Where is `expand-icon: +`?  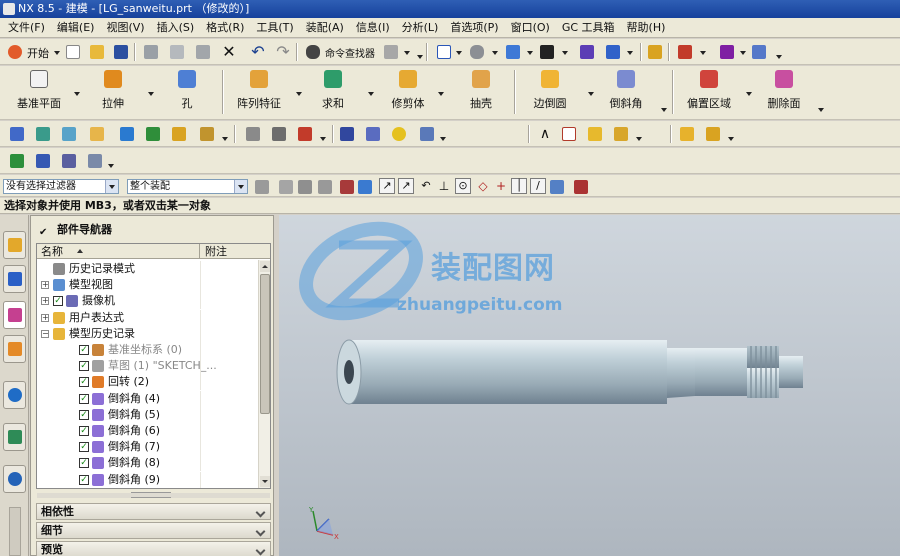
expand-icon: + is located at coordinates (45, 317).